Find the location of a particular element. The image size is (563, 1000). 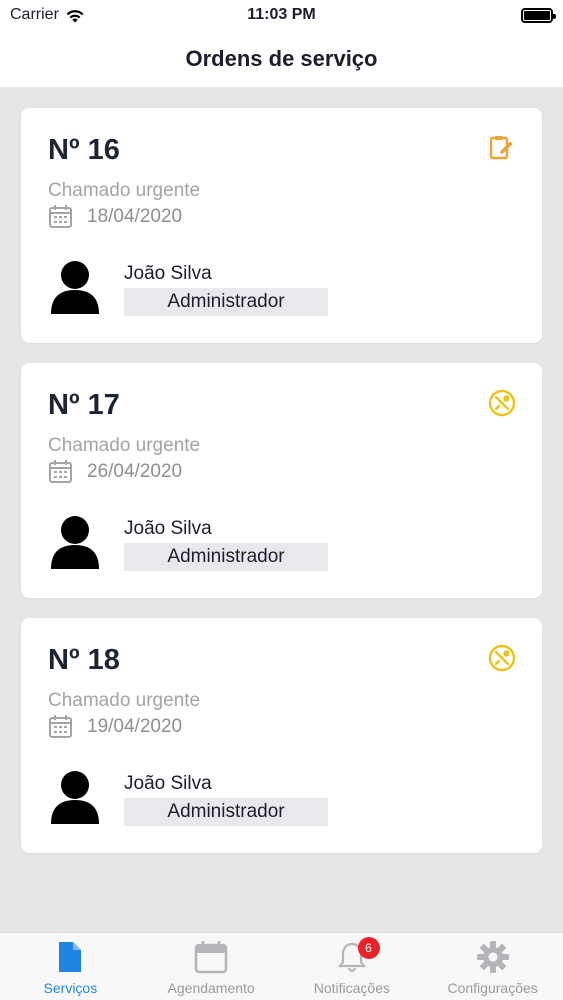

tab-label: Agendamento is located at coordinates (211, 988).